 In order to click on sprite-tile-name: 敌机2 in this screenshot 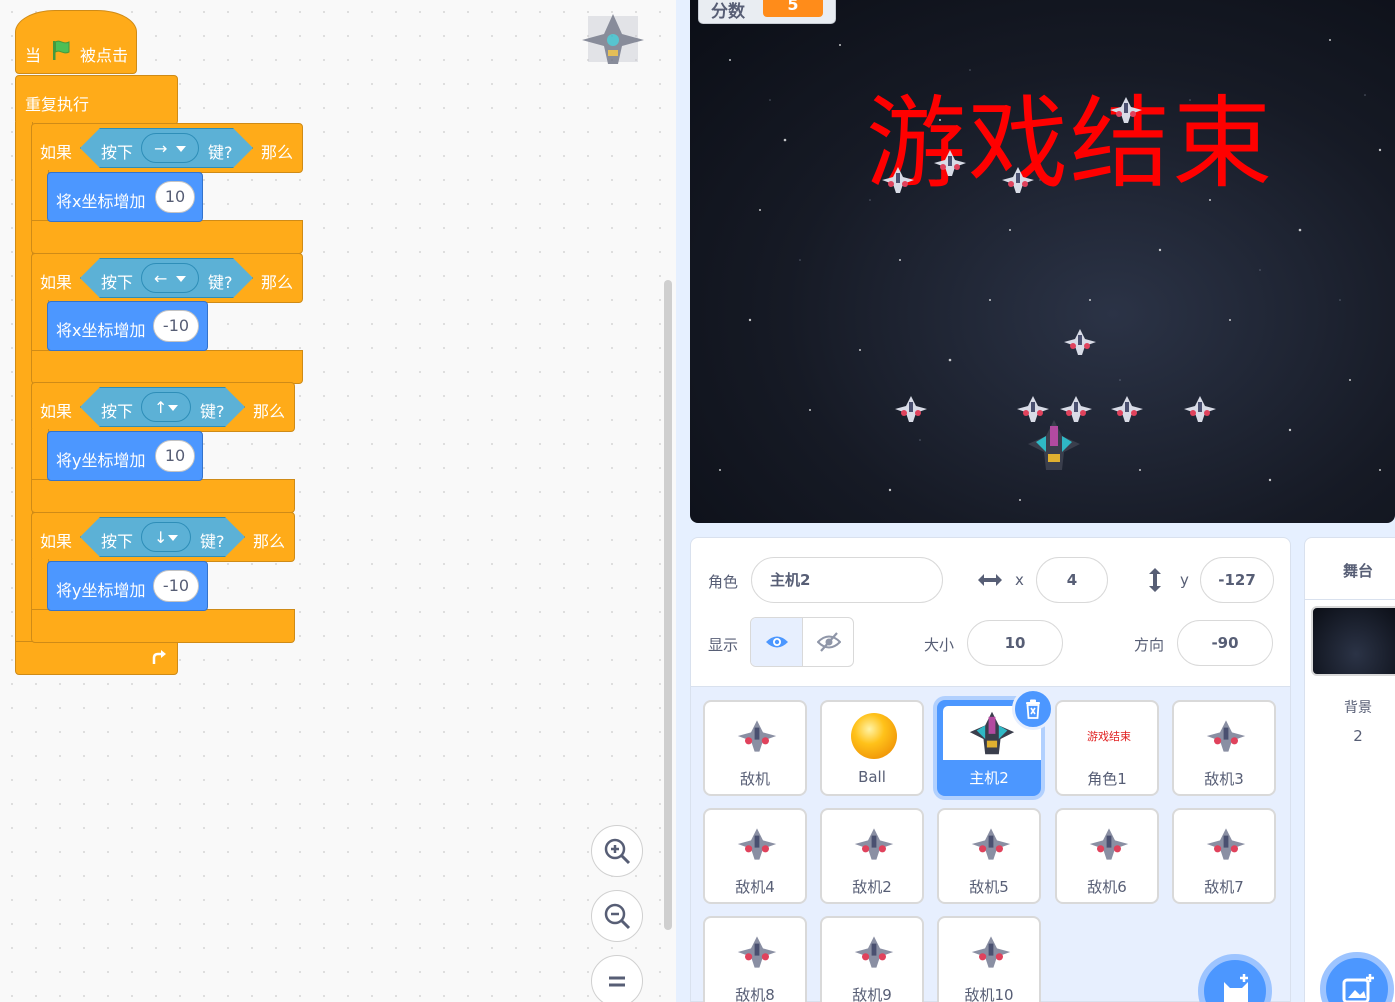, I will do `click(872, 887)`.